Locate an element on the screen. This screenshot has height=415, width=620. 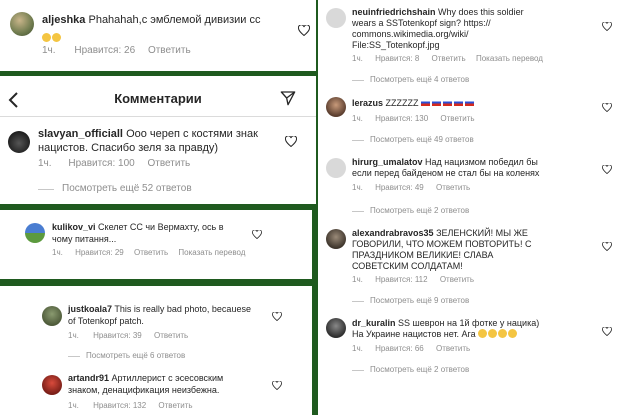
comment-username: lerazus is located at coordinates (367, 103).